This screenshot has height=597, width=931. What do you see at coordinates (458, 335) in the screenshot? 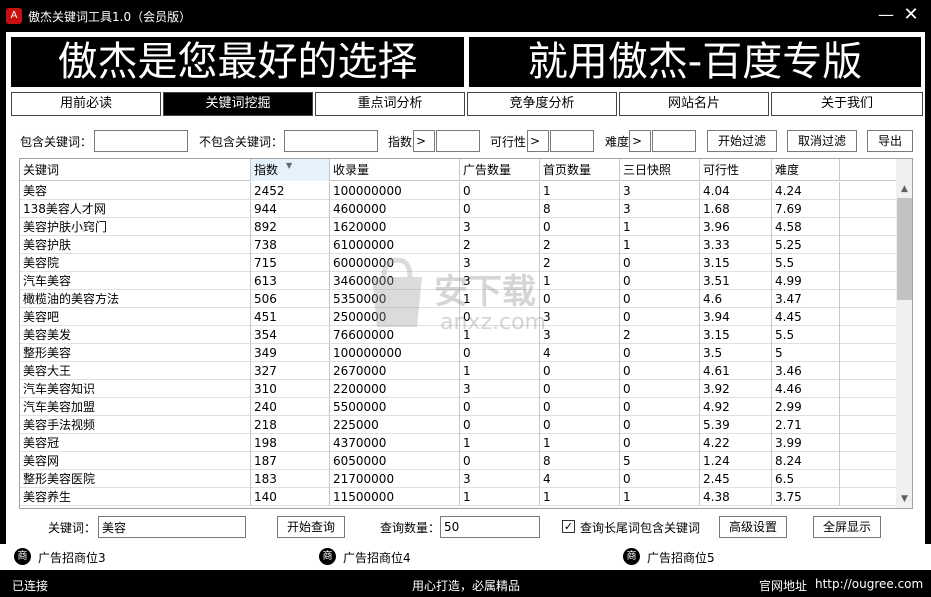
I see `table-row: 美容美发 354 76600000 1 3 2 3.15 5.5` at bounding box center [458, 335].